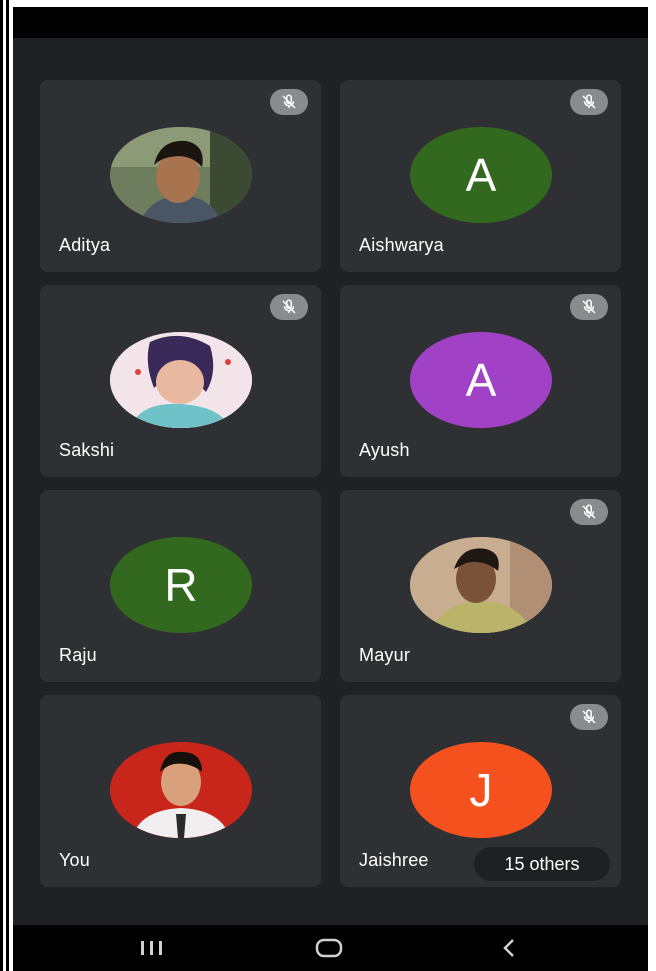  I want to click on recent-apps-icon, so click(151, 948).